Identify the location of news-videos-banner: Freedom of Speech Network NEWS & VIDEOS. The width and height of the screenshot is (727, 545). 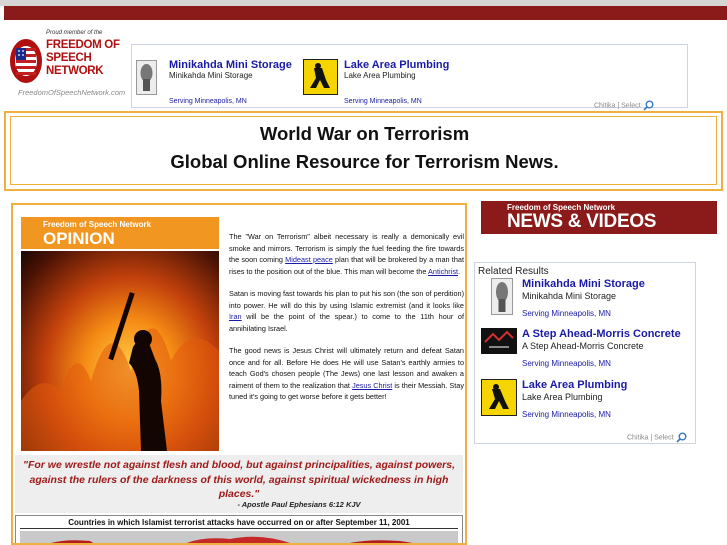
(599, 217).